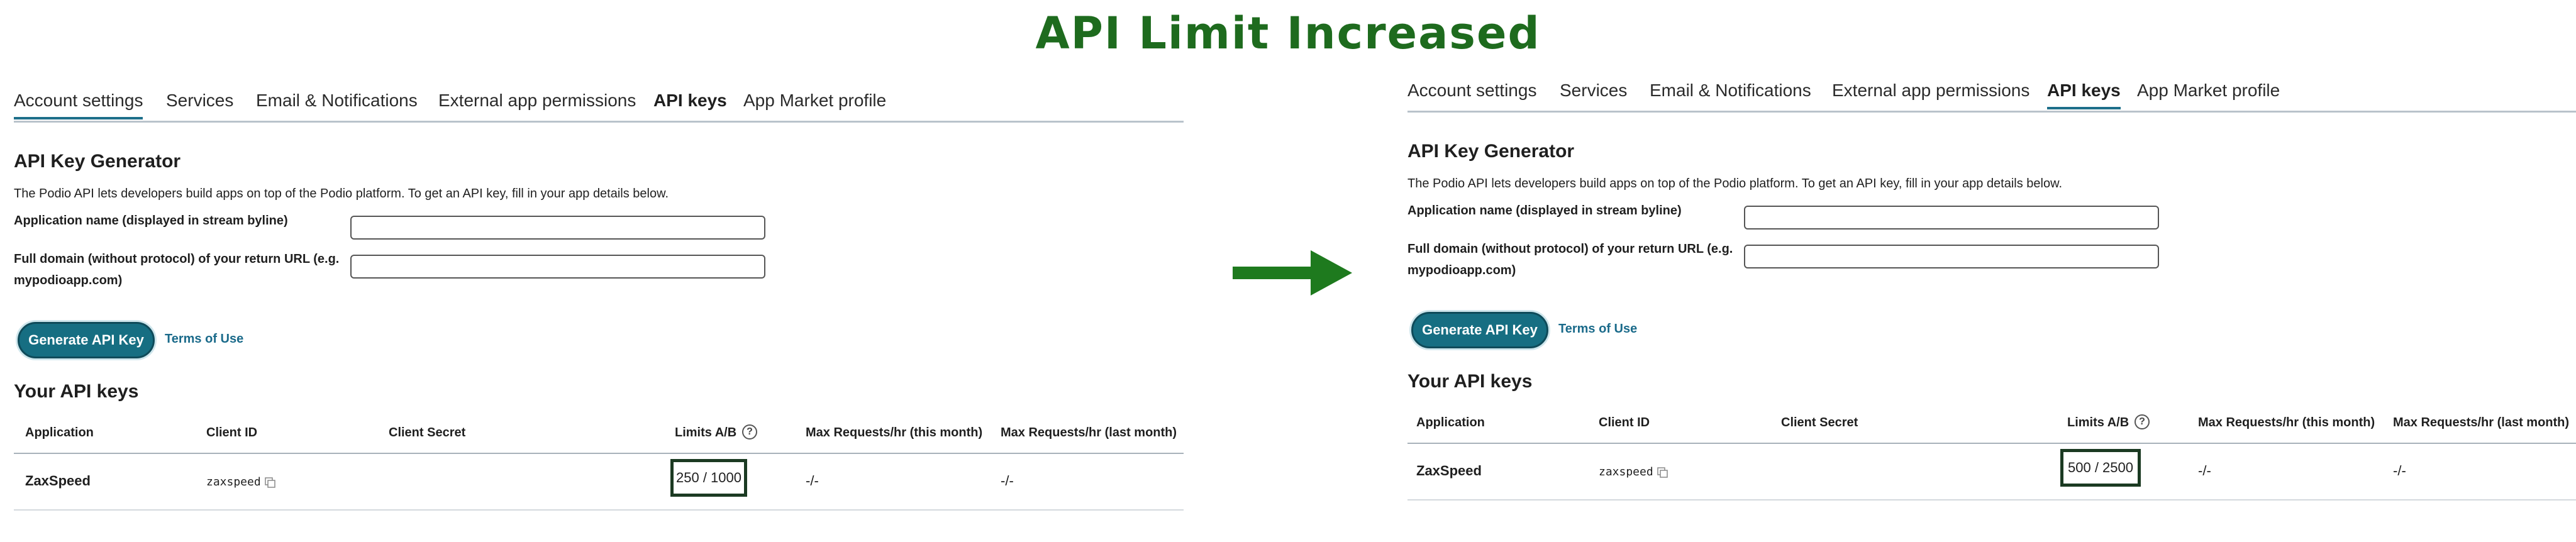 Image resolution: width=2576 pixels, height=542 pixels. I want to click on row-limits: 500 / 2500, so click(2100, 467).